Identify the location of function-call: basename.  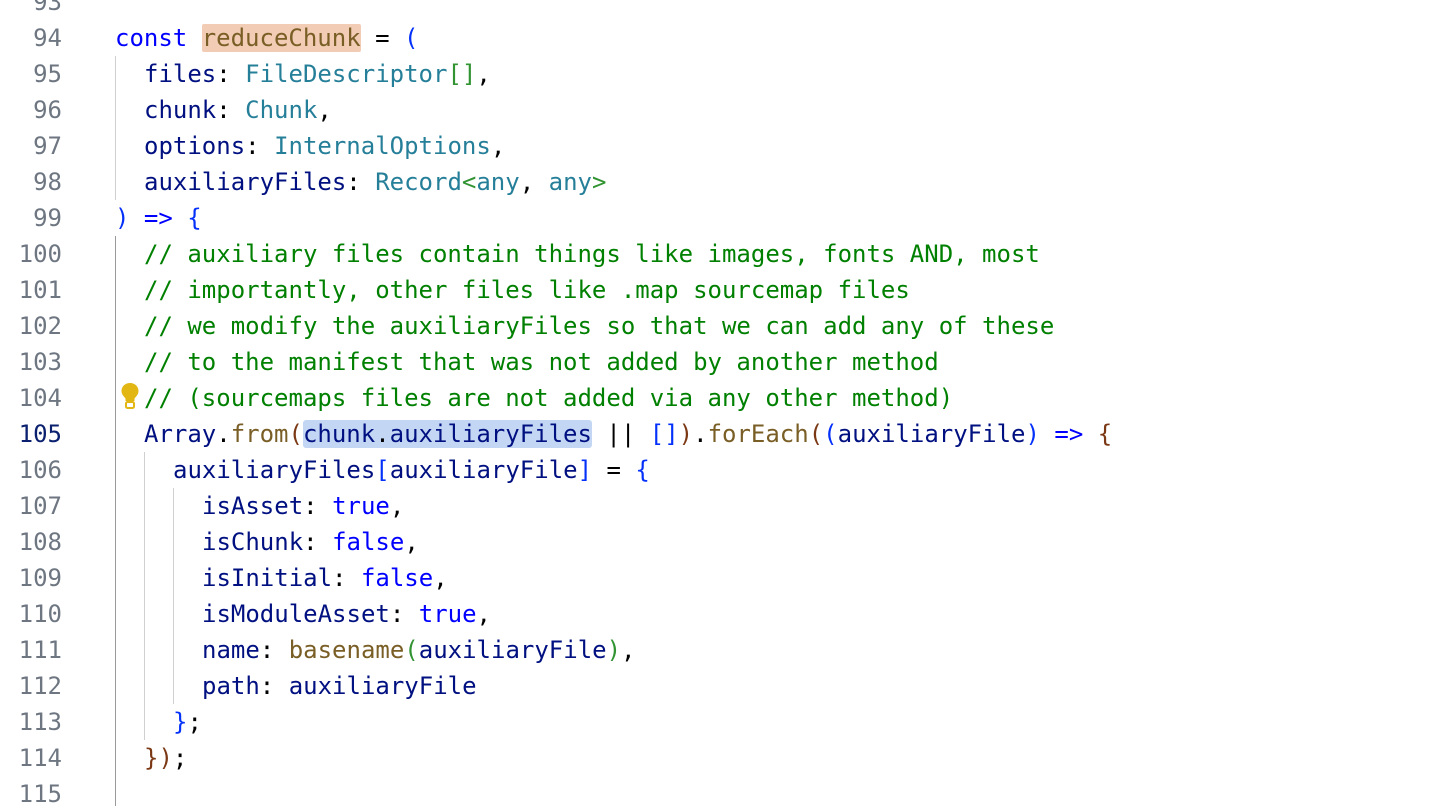
(346, 650).